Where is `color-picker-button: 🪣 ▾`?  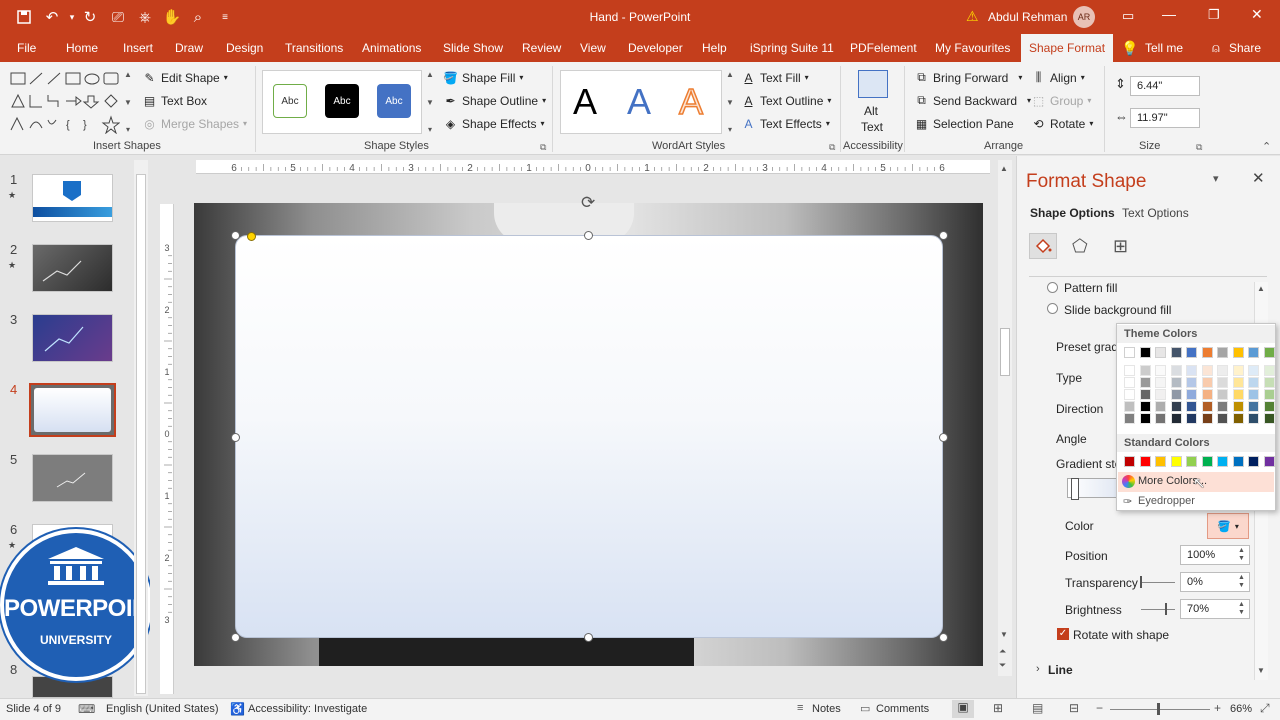 color-picker-button: 🪣 ▾ is located at coordinates (1228, 526).